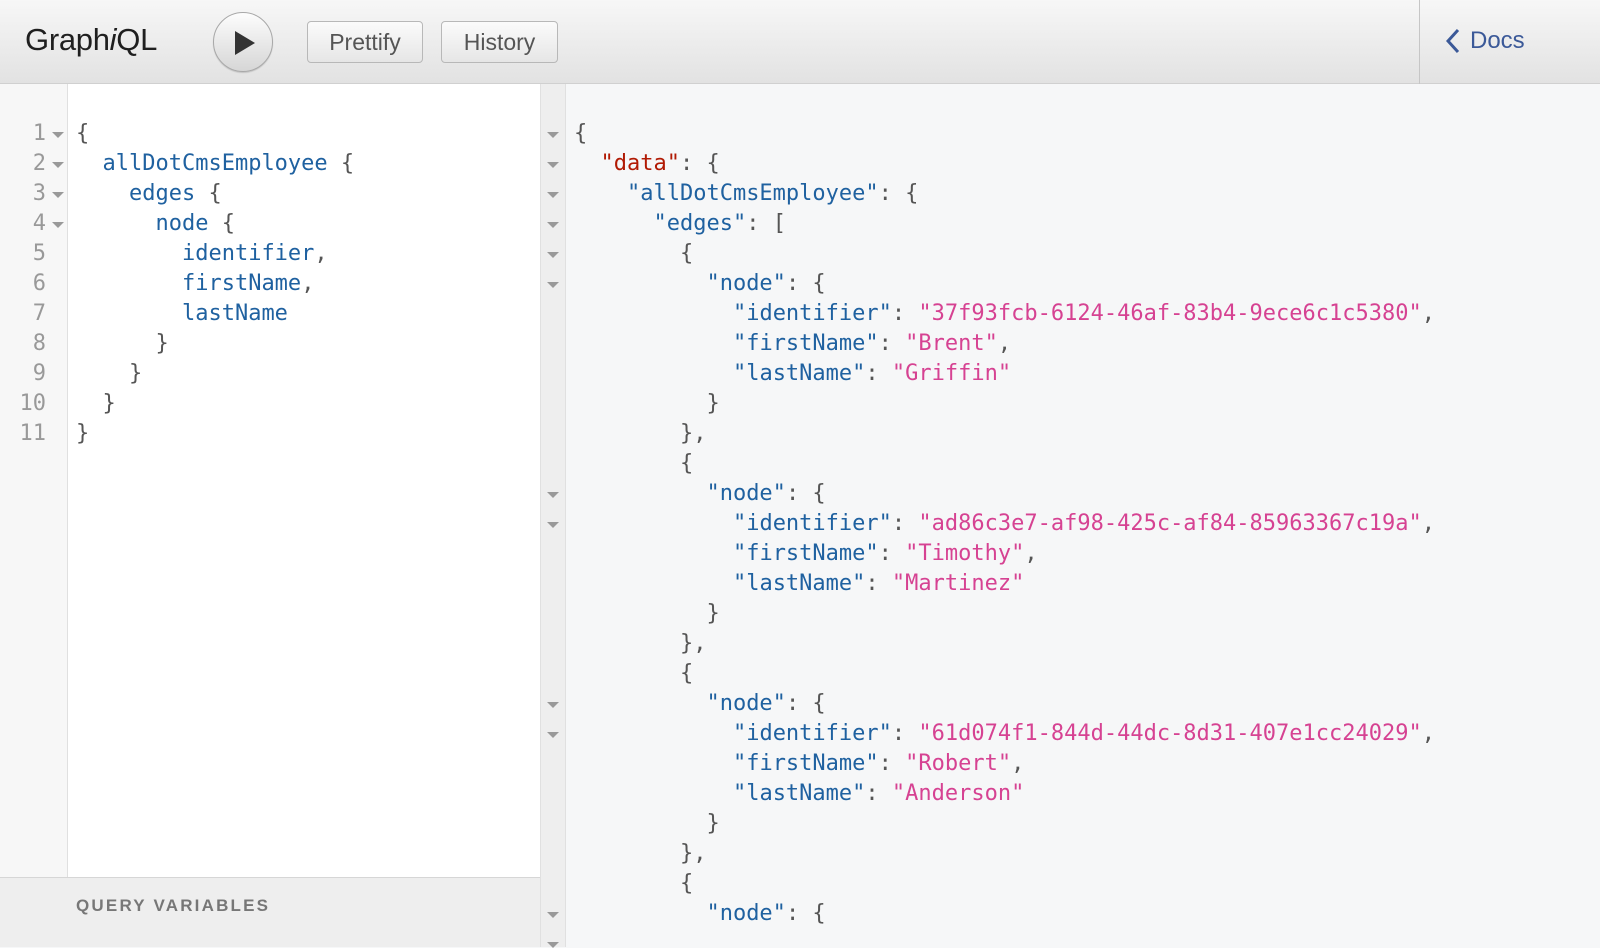 The image size is (1600, 948). I want to click on query-line: allDotCmsEmployee {, so click(215, 164).